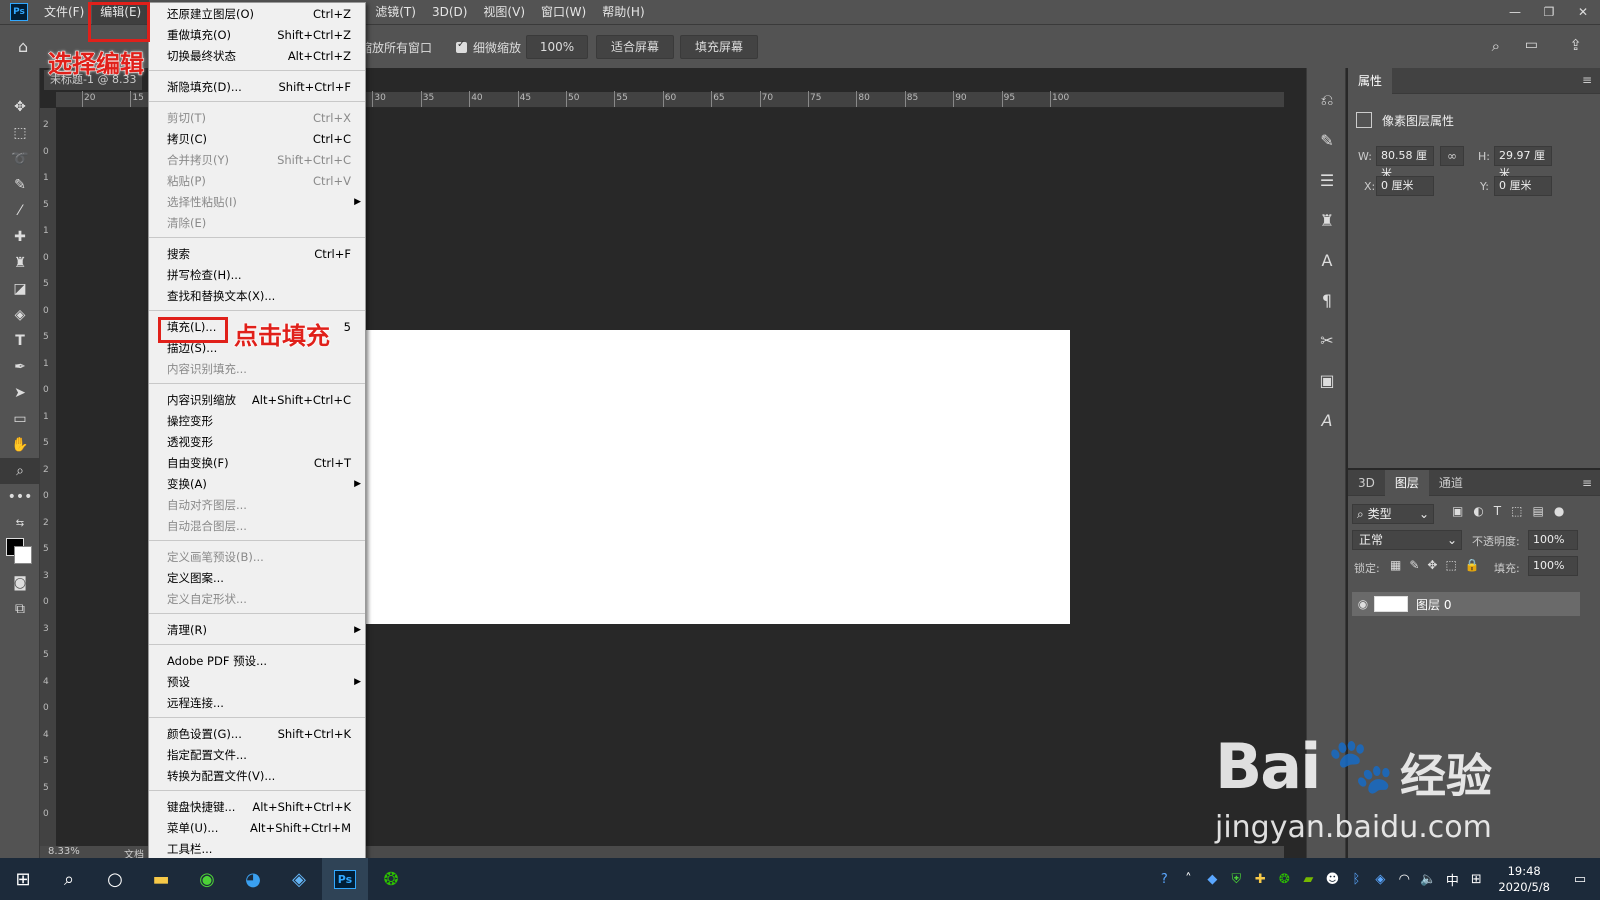  Describe the element at coordinates (1524, 879) in the screenshot. I see `clock: 19:48 2020/5/8` at that location.